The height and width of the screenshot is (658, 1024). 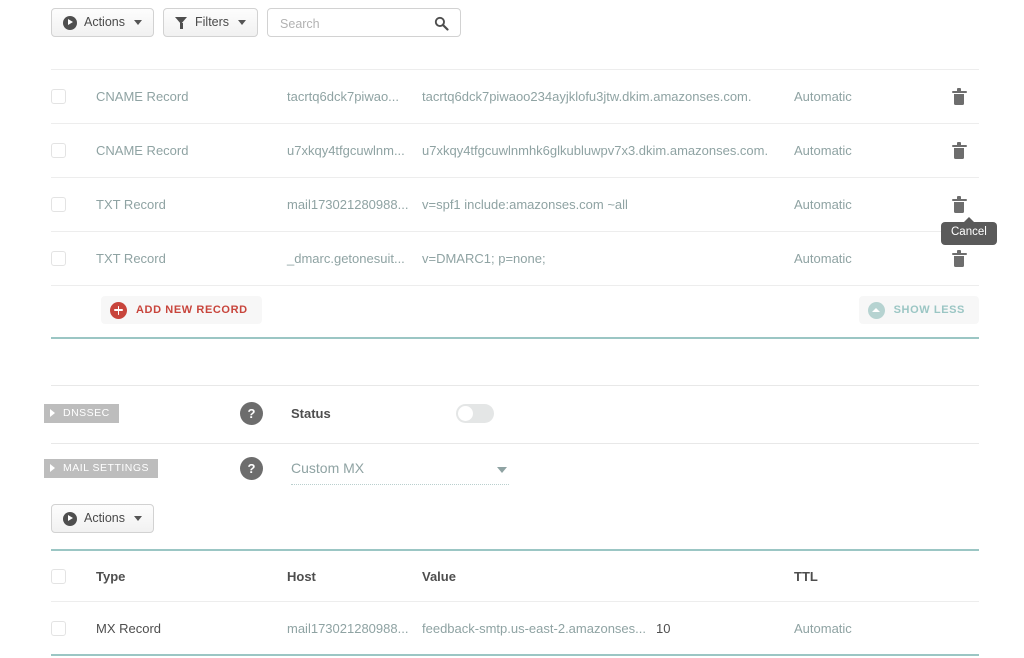 I want to click on show-less-button: SHOW LESS, so click(x=918, y=310).